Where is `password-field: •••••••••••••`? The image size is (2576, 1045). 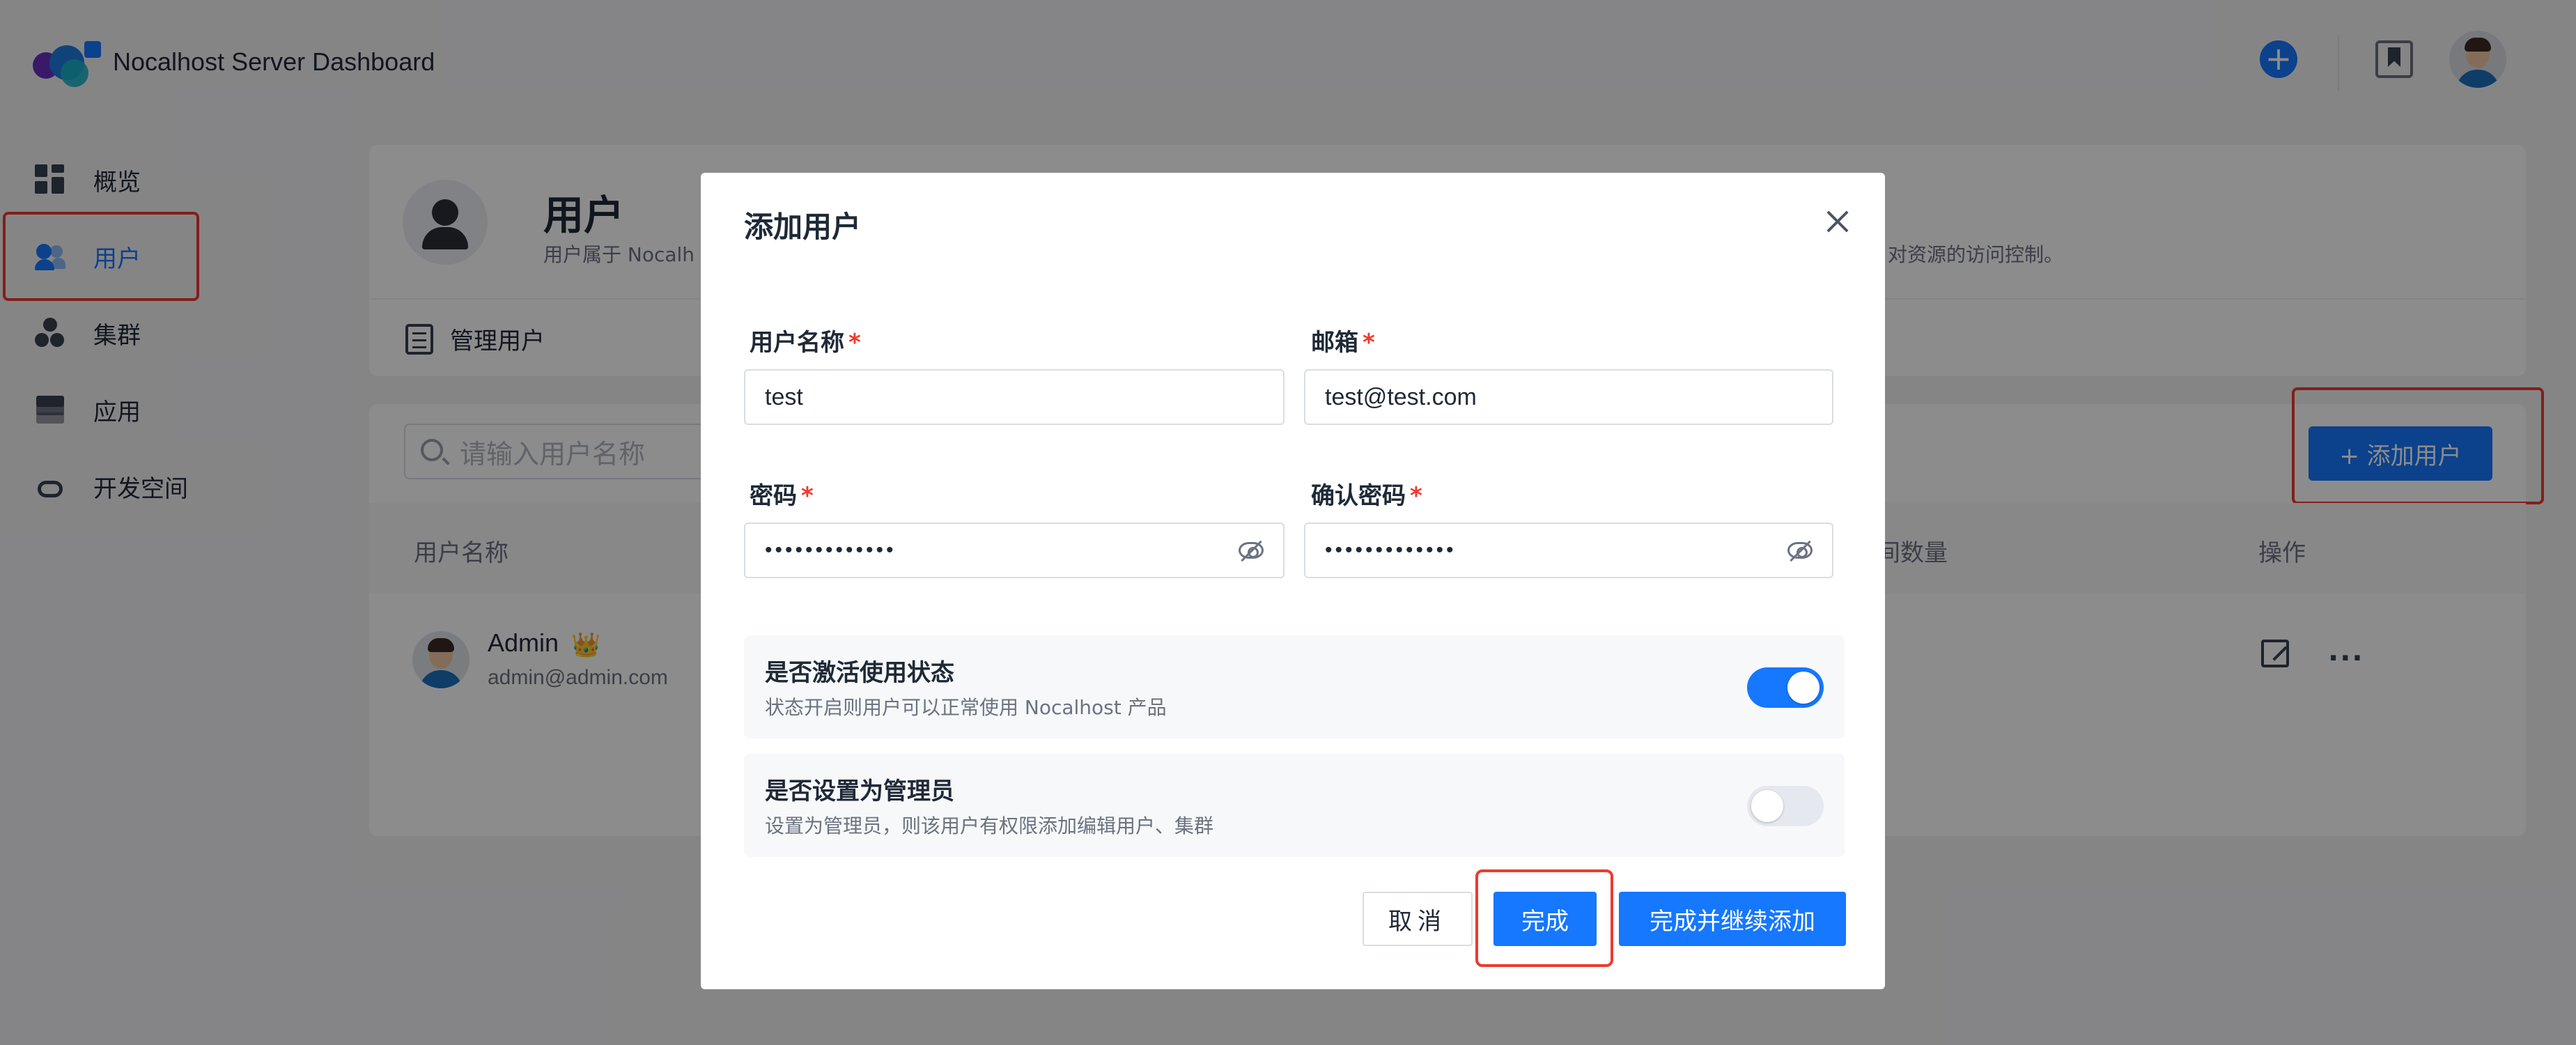 password-field: ••••••••••••• is located at coordinates (1014, 550).